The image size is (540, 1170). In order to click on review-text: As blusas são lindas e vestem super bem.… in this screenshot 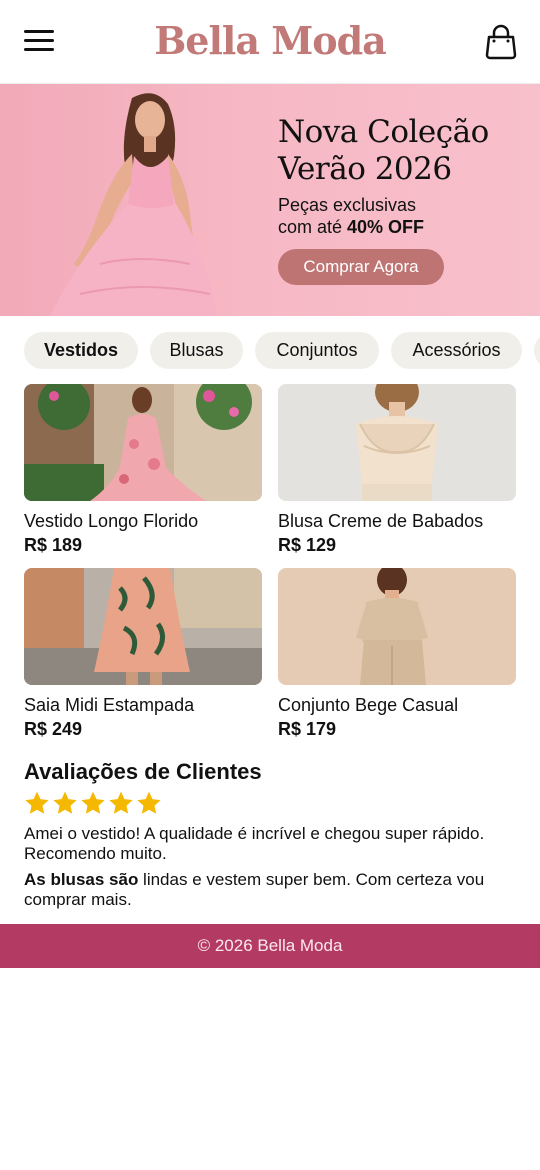, I will do `click(274, 890)`.